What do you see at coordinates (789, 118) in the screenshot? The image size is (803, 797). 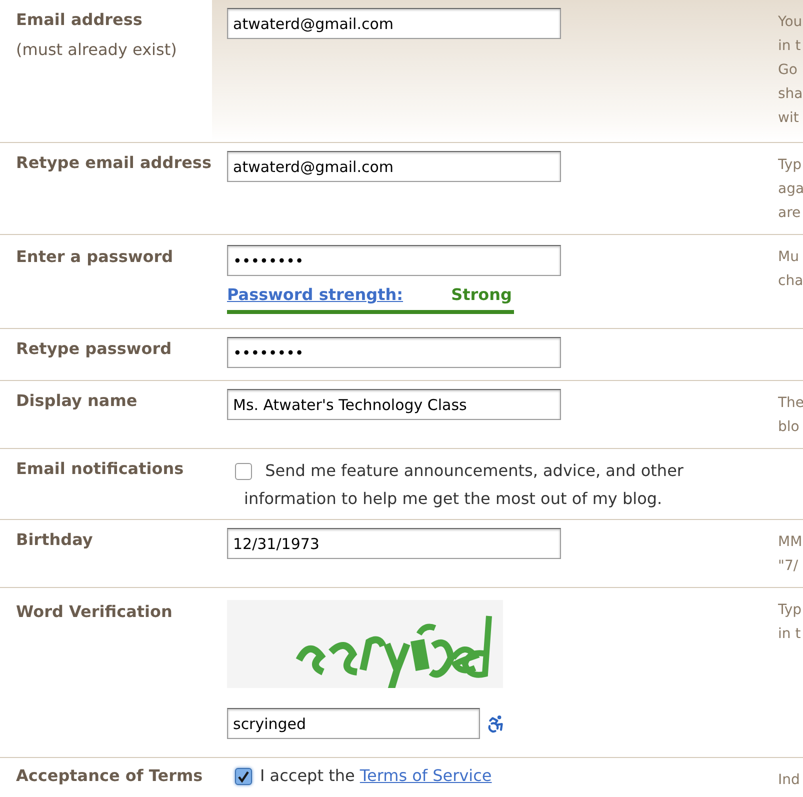 I see `help-text: wit` at bounding box center [789, 118].